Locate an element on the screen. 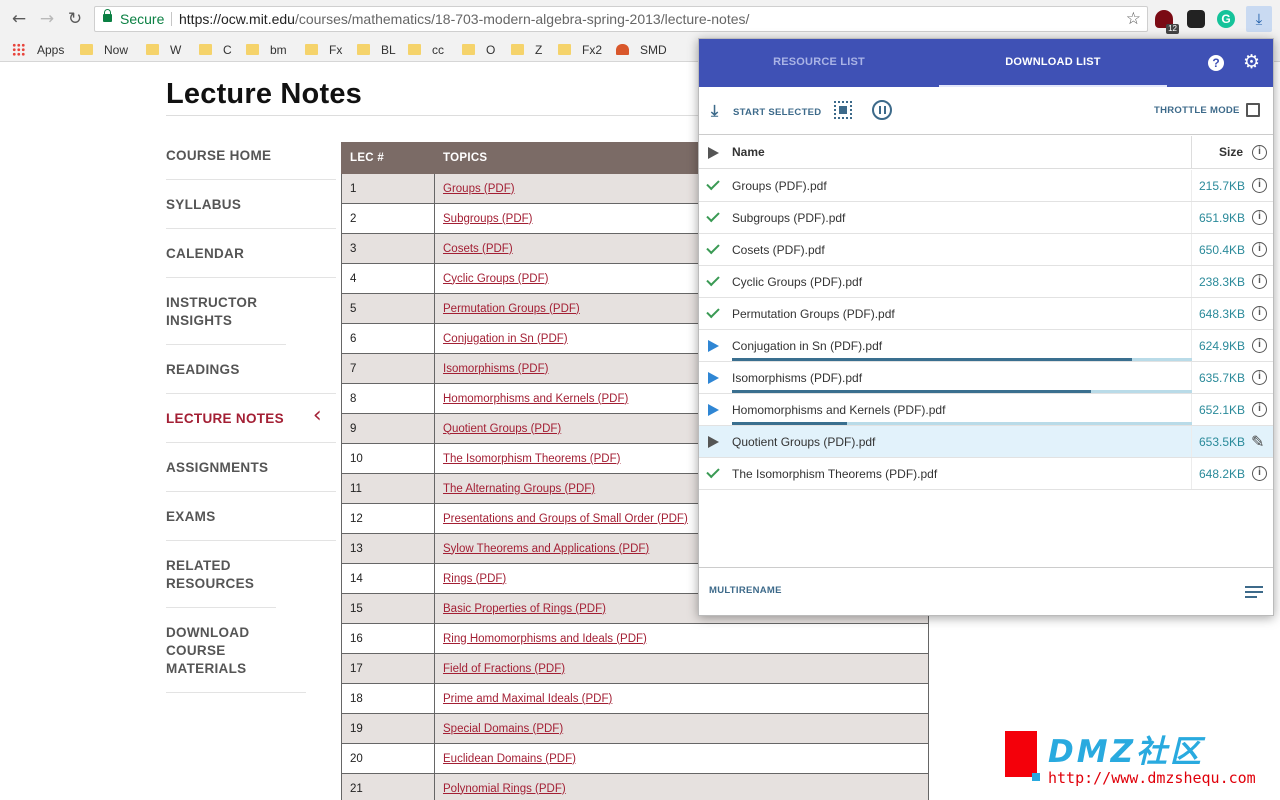 The width and height of the screenshot is (1280, 800). lecture-pdf-link: Homomorphisms and Kernels (PDF) is located at coordinates (535, 399).